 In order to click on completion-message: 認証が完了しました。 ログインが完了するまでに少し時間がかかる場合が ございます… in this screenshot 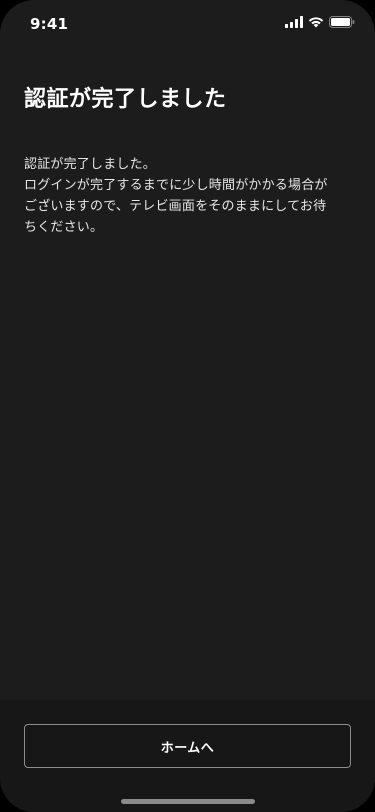, I will do `click(189, 196)`.